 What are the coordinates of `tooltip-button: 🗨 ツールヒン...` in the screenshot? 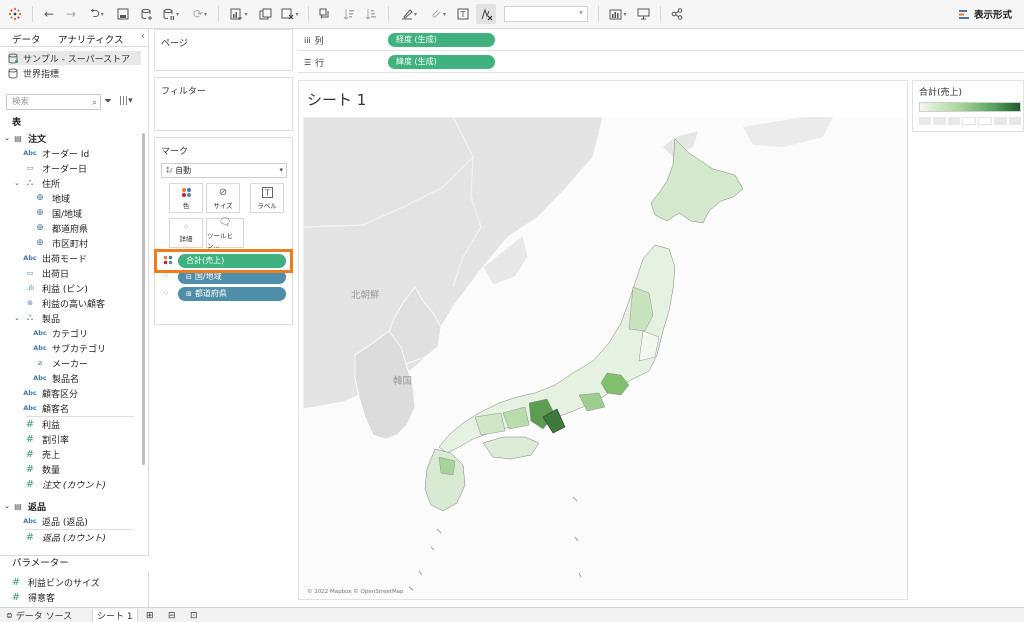 It's located at (225, 233).